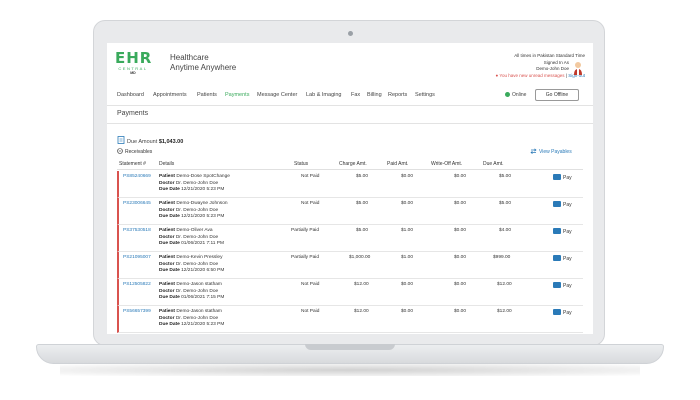 The width and height of the screenshot is (700, 400). Describe the element at coordinates (237, 95) in the screenshot. I see `nav-payments: Payments` at that location.